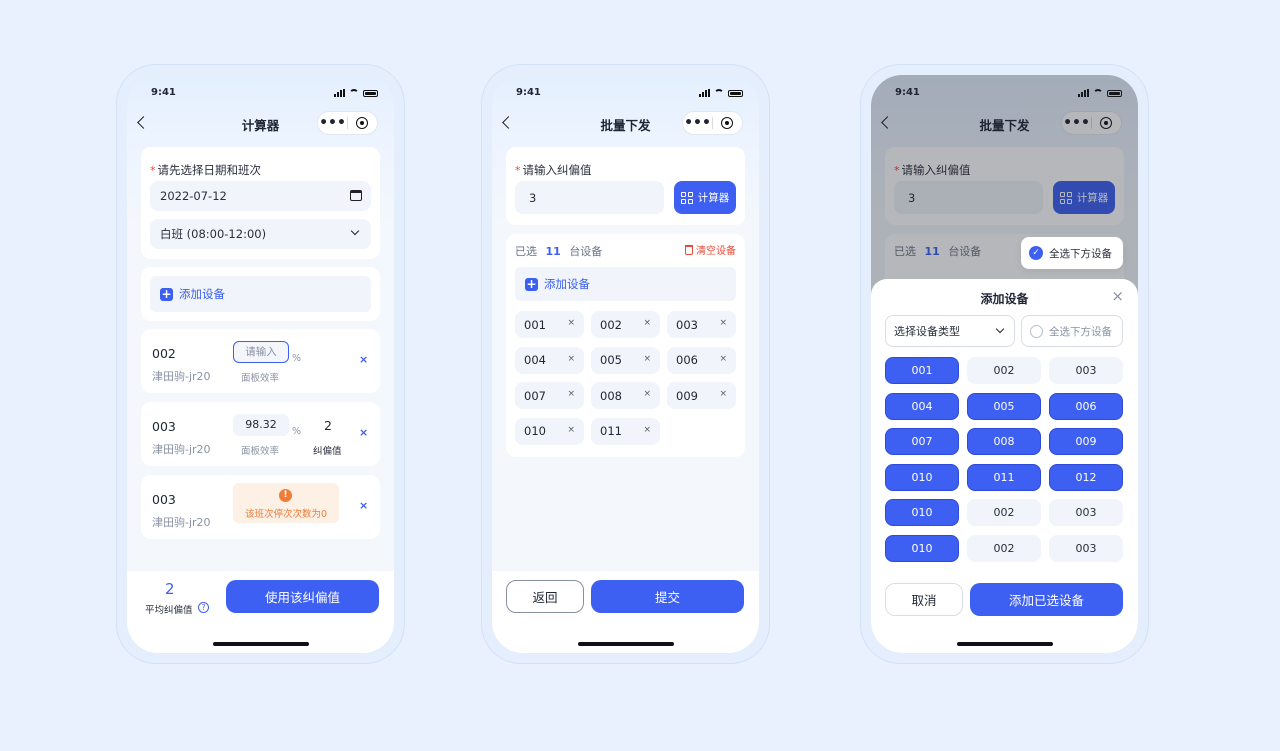  What do you see at coordinates (922, 442) in the screenshot?
I see `device-option: 007` at bounding box center [922, 442].